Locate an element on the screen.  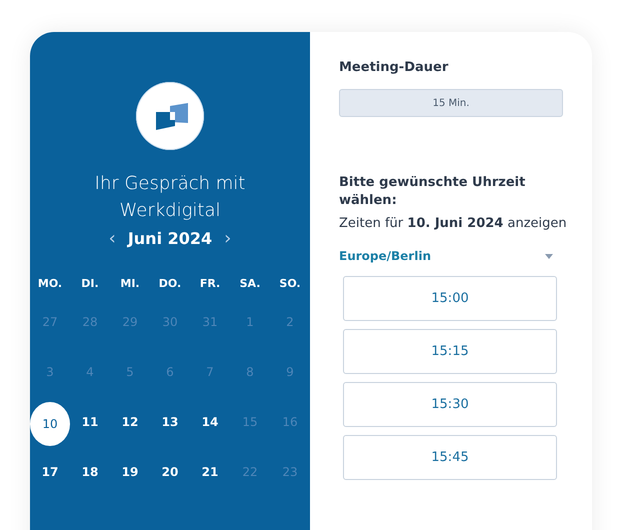
weekday-label: DI. is located at coordinates (90, 283).